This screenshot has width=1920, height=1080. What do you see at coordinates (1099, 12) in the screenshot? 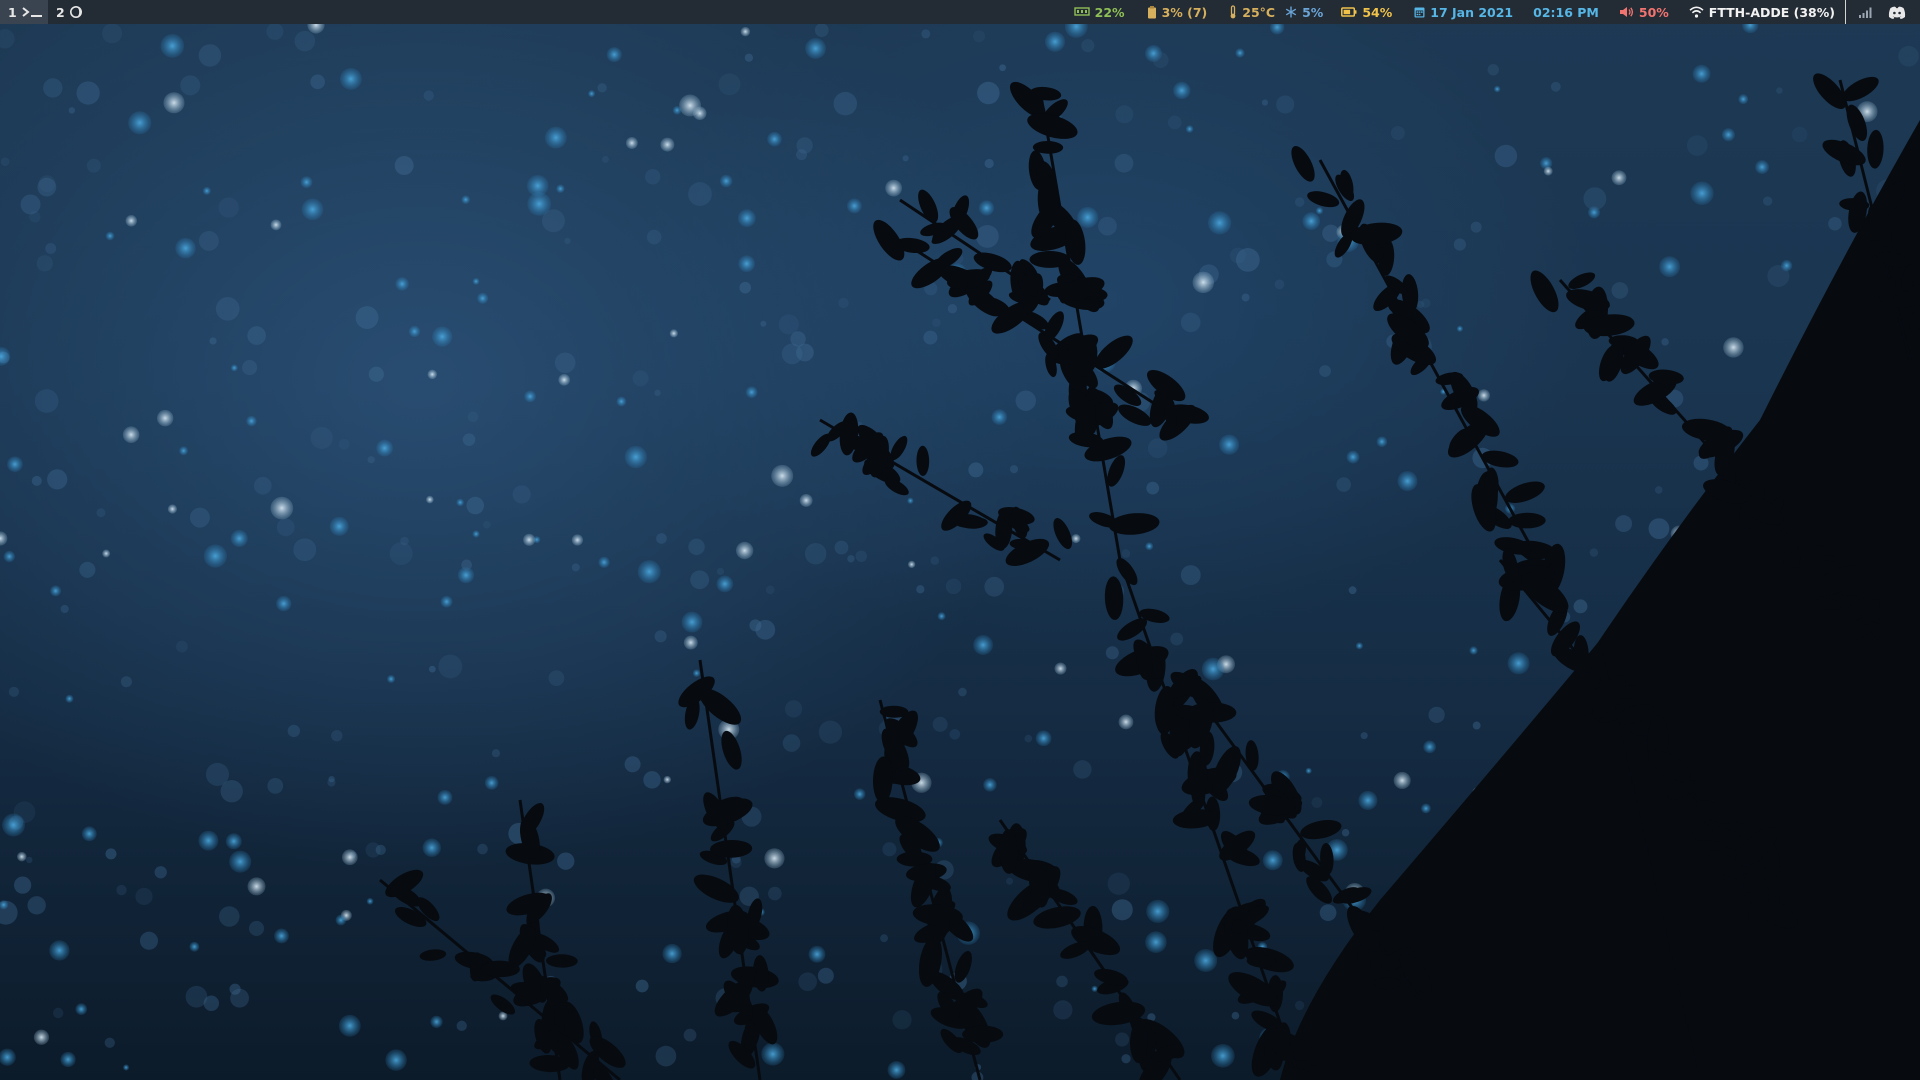
I see `cpu-module: 22%` at bounding box center [1099, 12].